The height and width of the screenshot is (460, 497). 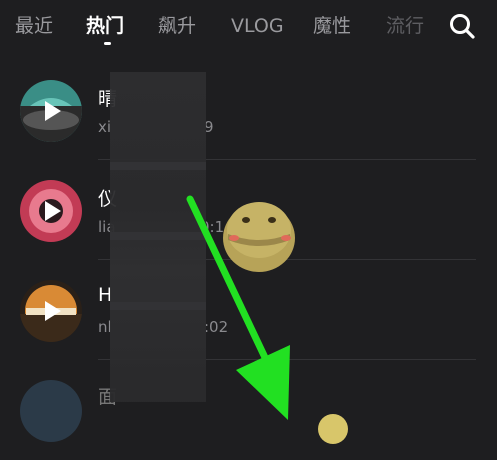 What do you see at coordinates (462, 26) in the screenshot?
I see `search-icon` at bounding box center [462, 26].